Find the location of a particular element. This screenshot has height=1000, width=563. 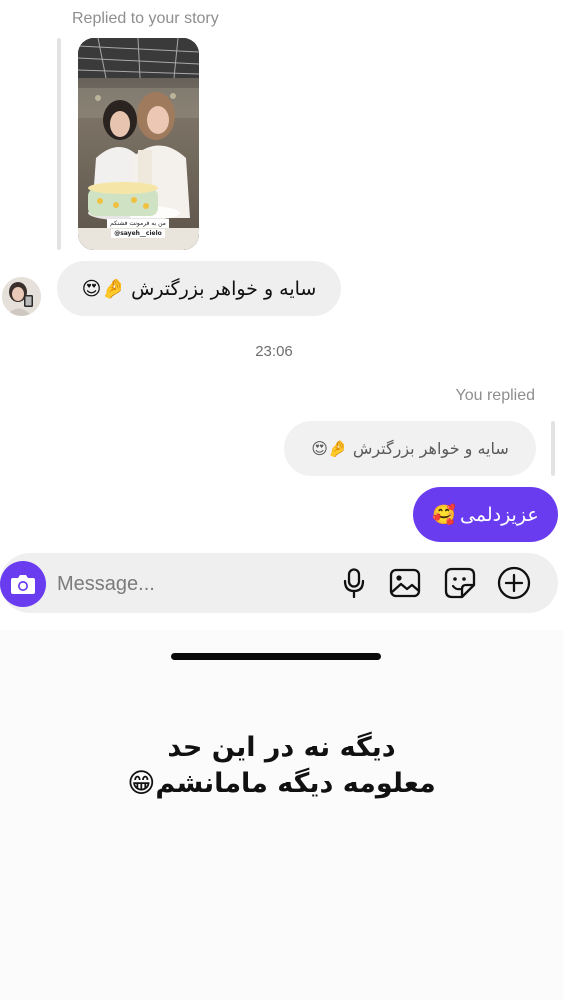

gallery-button is located at coordinates (405, 583).